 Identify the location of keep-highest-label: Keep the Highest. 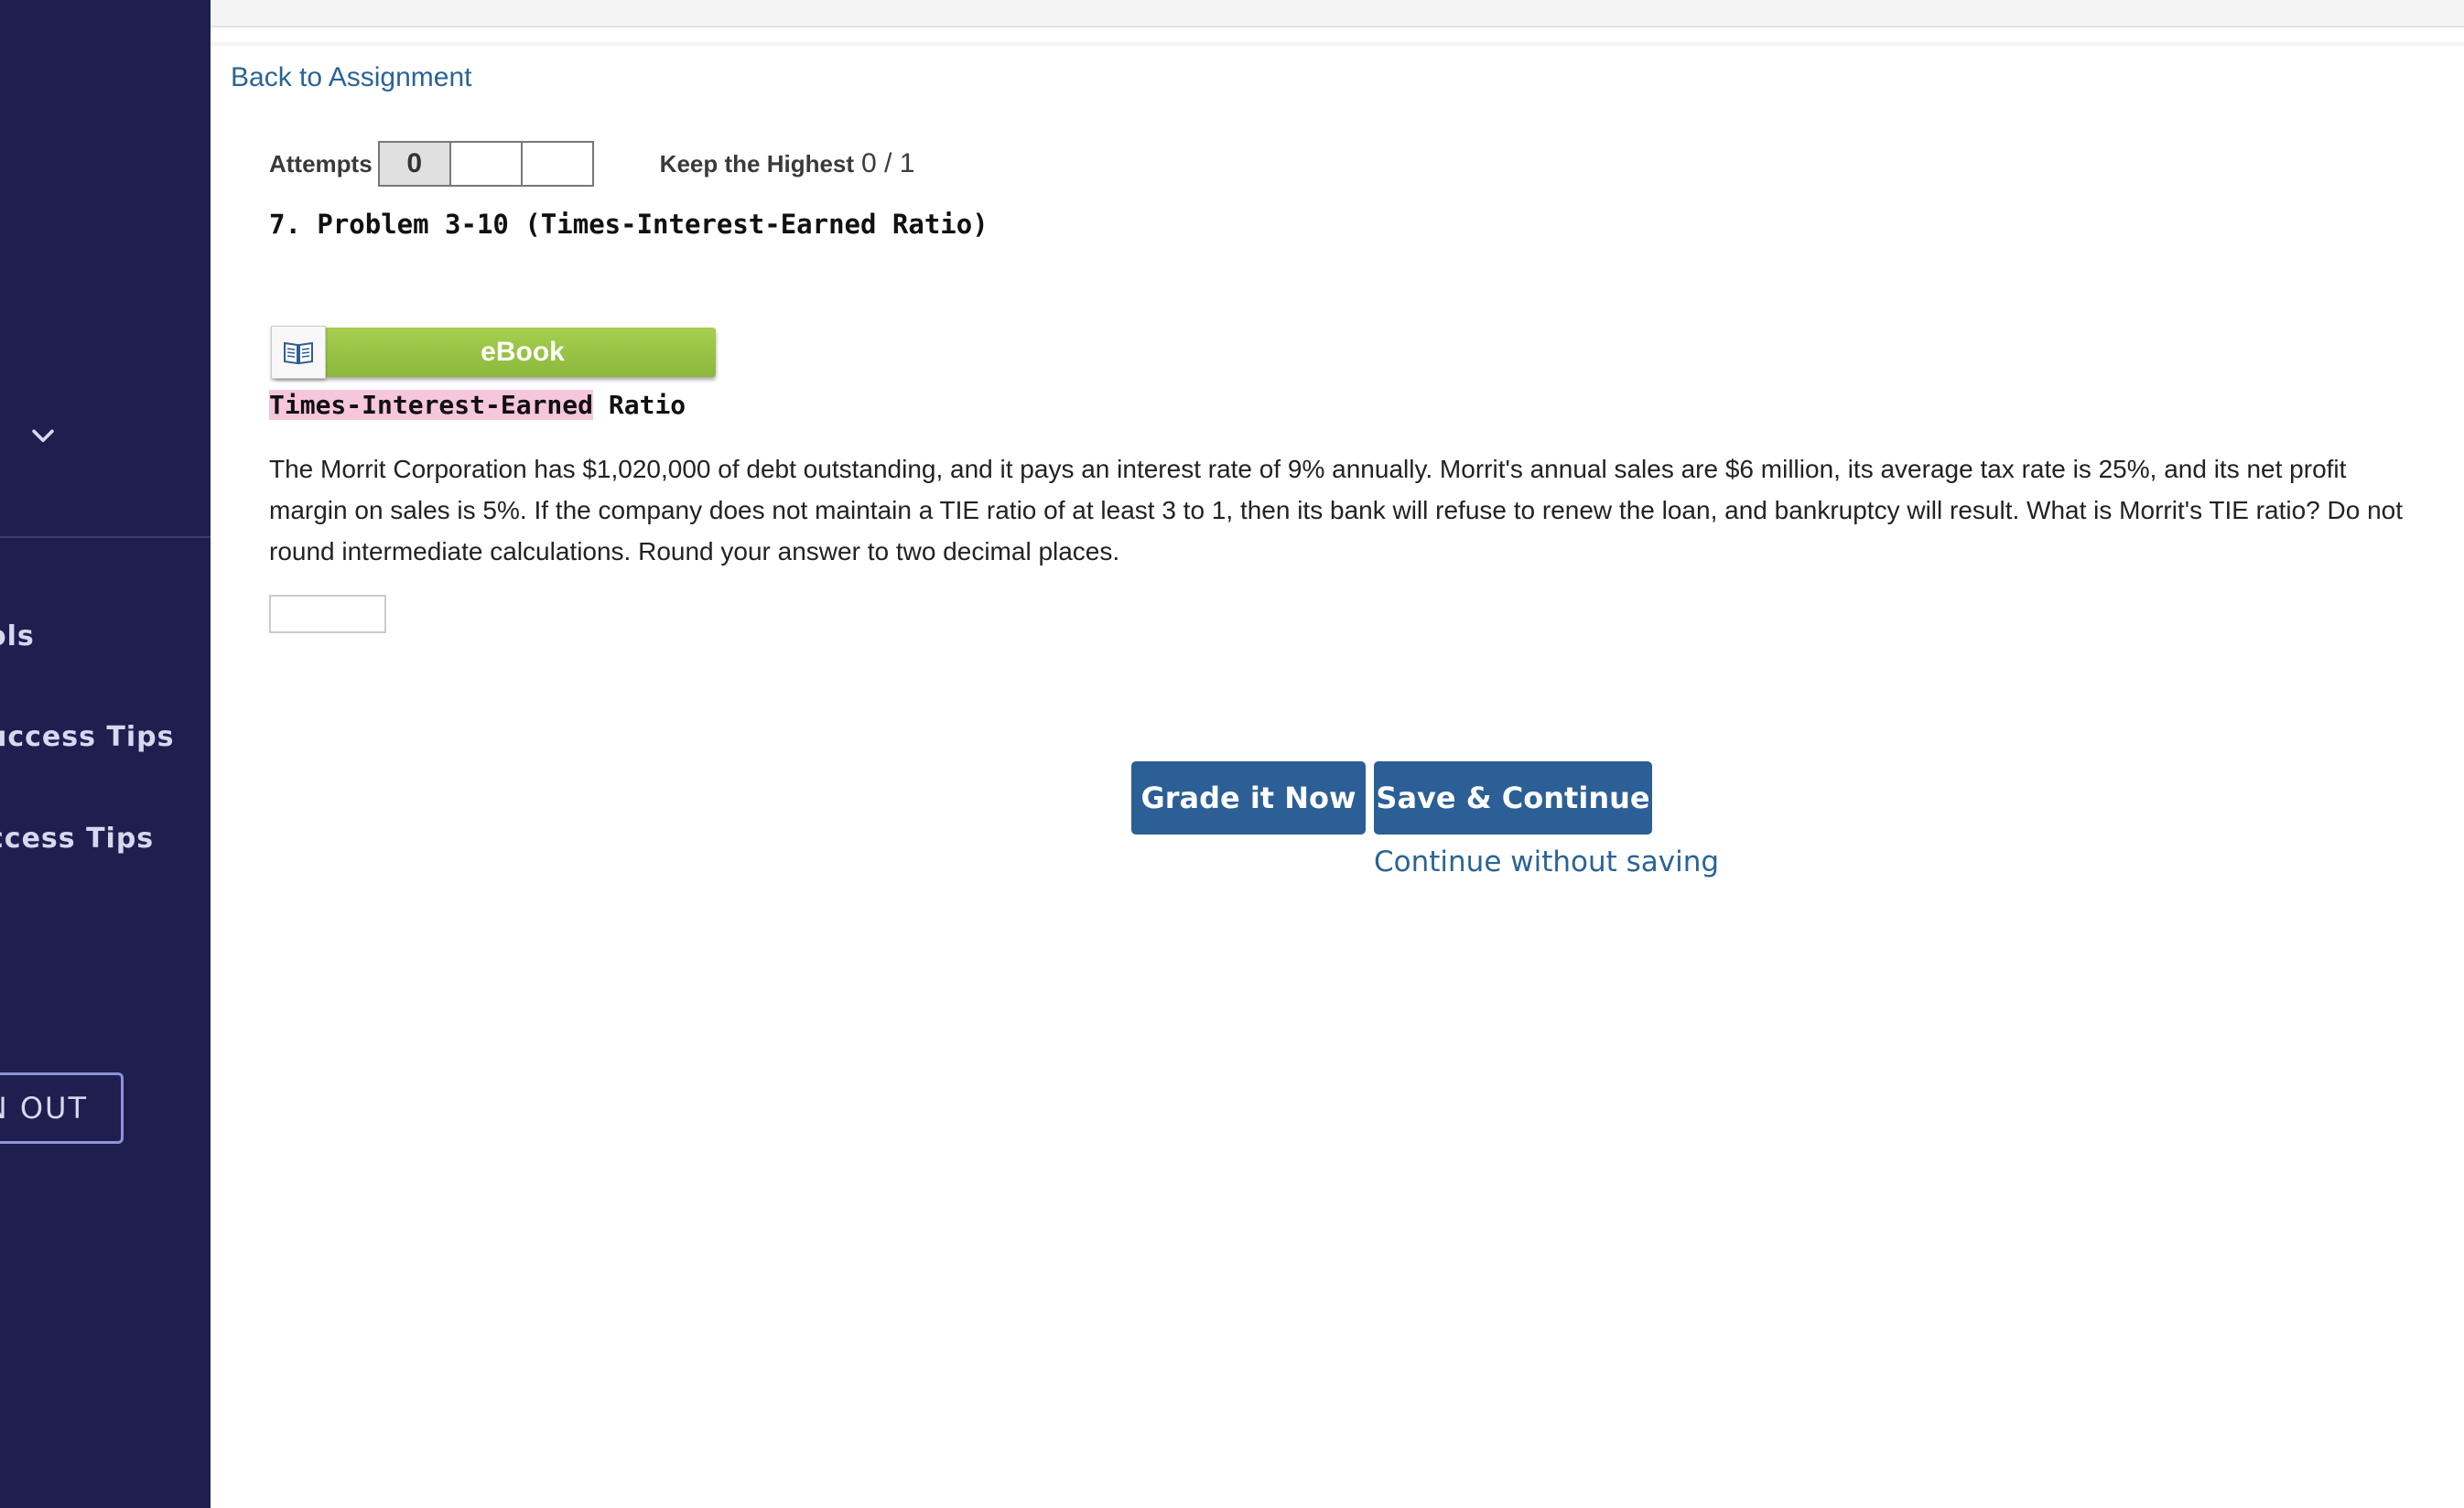
(757, 164).